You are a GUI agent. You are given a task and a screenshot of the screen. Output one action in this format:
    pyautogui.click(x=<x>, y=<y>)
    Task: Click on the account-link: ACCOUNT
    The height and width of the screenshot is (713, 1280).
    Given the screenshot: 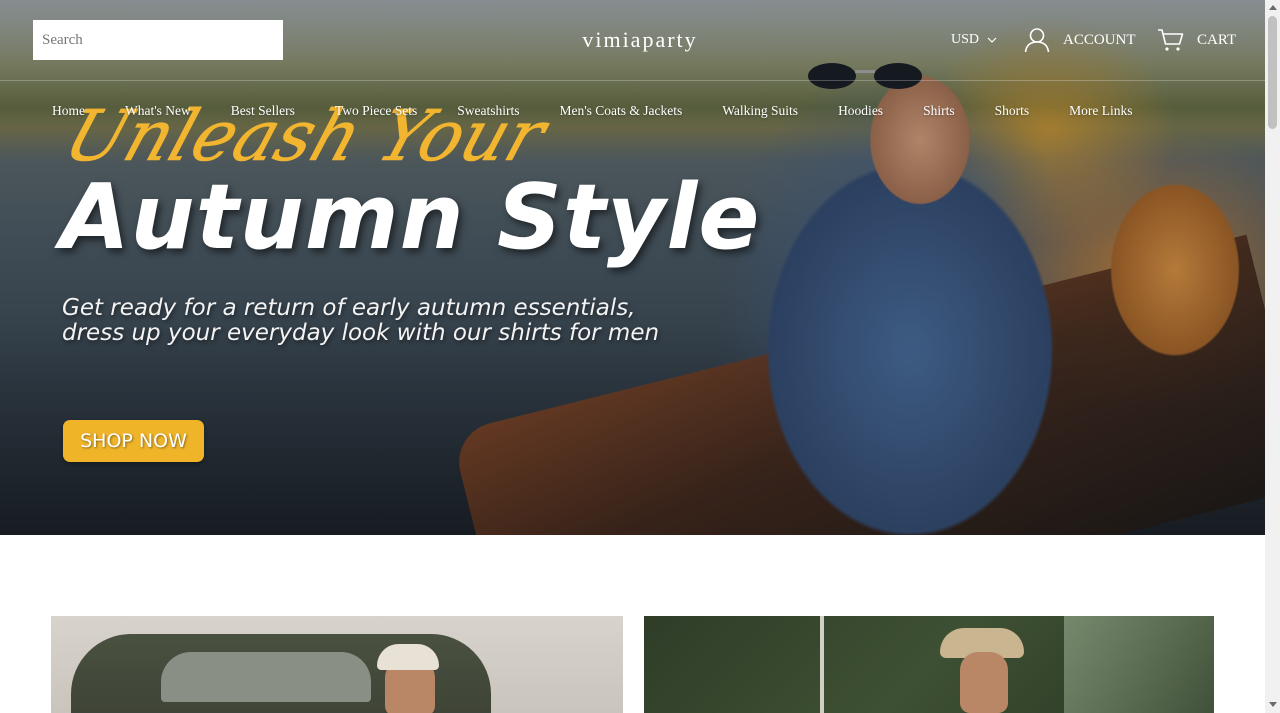 What is the action you would take?
    pyautogui.click(x=1080, y=40)
    